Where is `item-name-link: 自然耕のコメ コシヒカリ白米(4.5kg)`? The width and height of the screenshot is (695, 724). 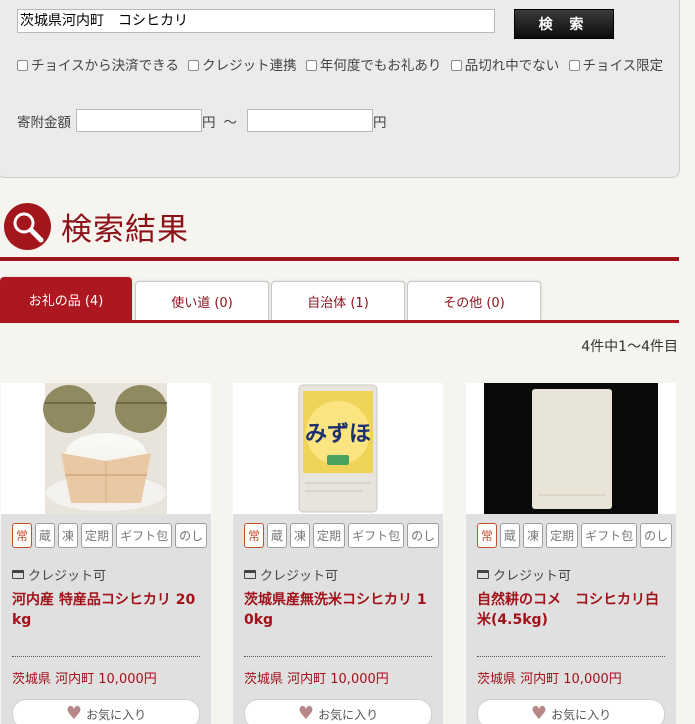 item-name-link: 自然耕のコメ コシヒカリ白米(4.5kg) is located at coordinates (572, 610).